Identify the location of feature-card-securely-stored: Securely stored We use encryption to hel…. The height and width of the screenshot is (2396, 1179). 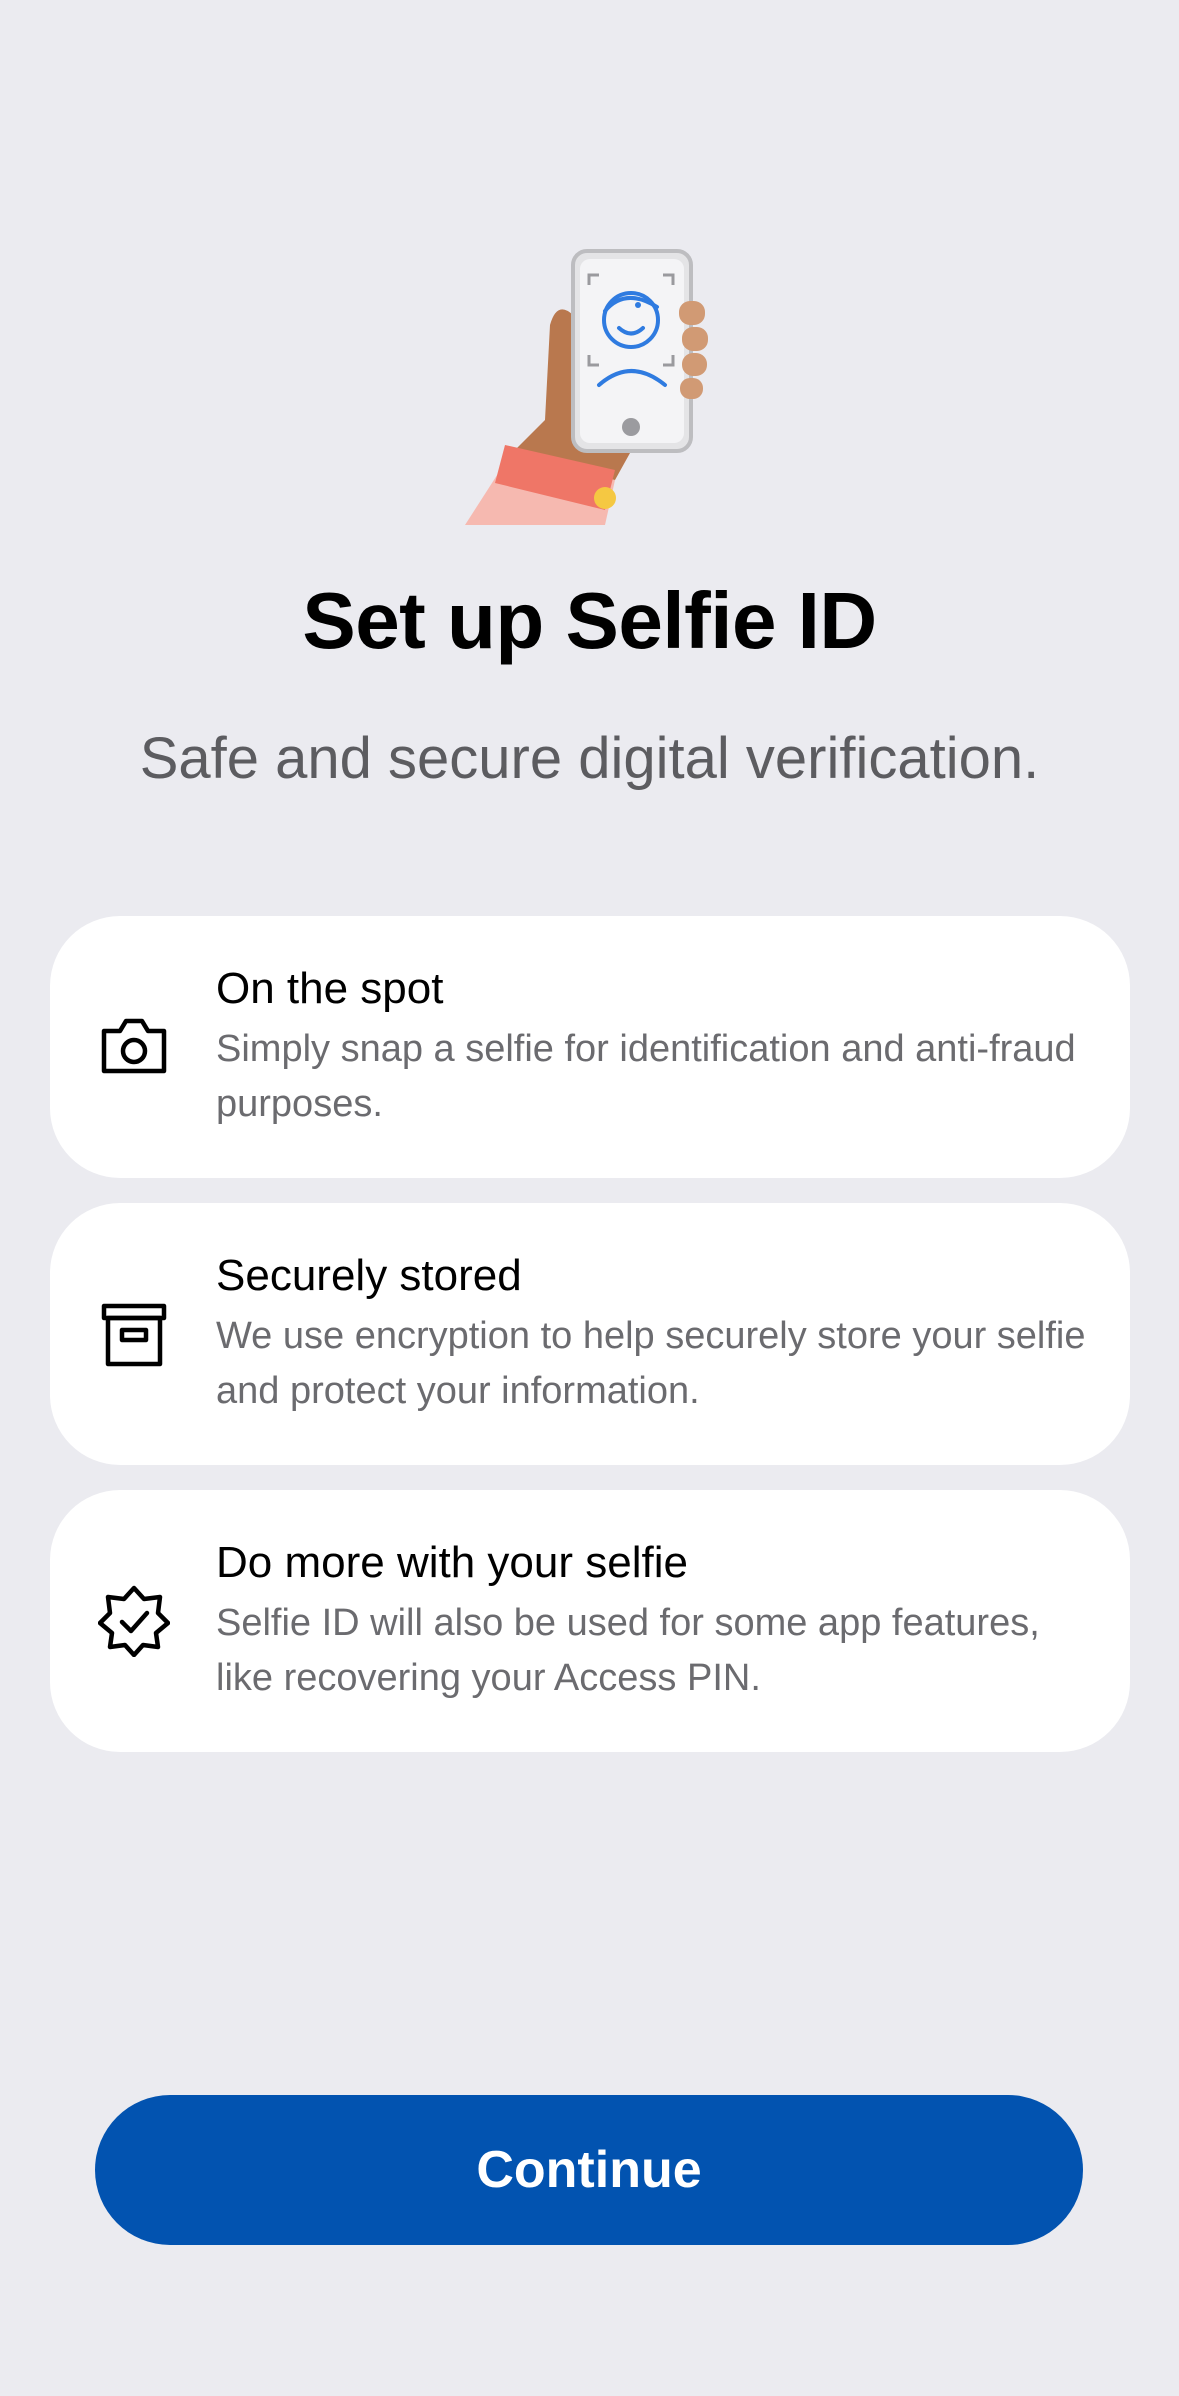
(590, 1334).